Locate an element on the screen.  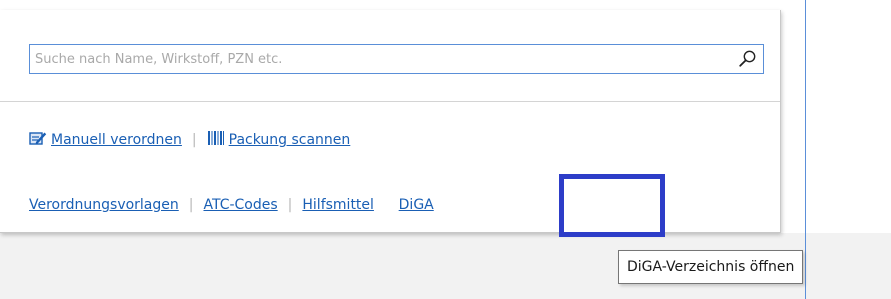
right-pane-border is located at coordinates (805, 149).